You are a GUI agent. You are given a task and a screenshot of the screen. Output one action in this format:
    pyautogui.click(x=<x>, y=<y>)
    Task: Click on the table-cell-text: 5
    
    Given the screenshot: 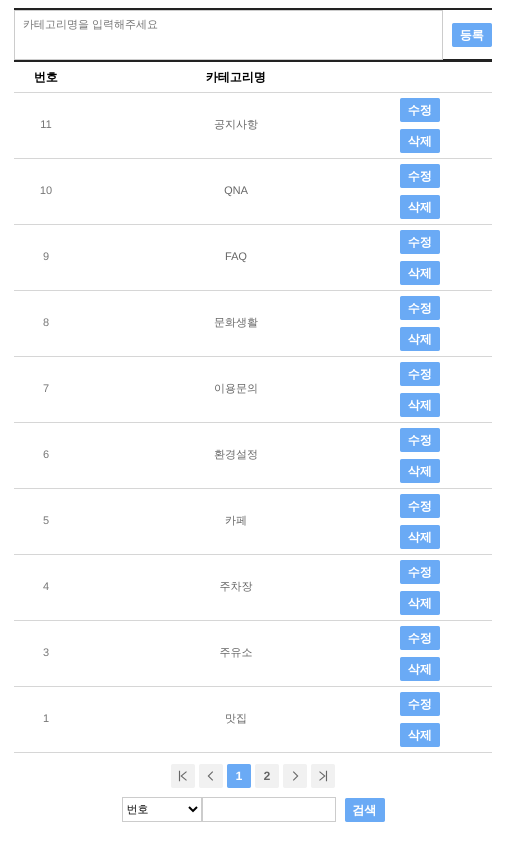 What is the action you would take?
    pyautogui.click(x=46, y=522)
    